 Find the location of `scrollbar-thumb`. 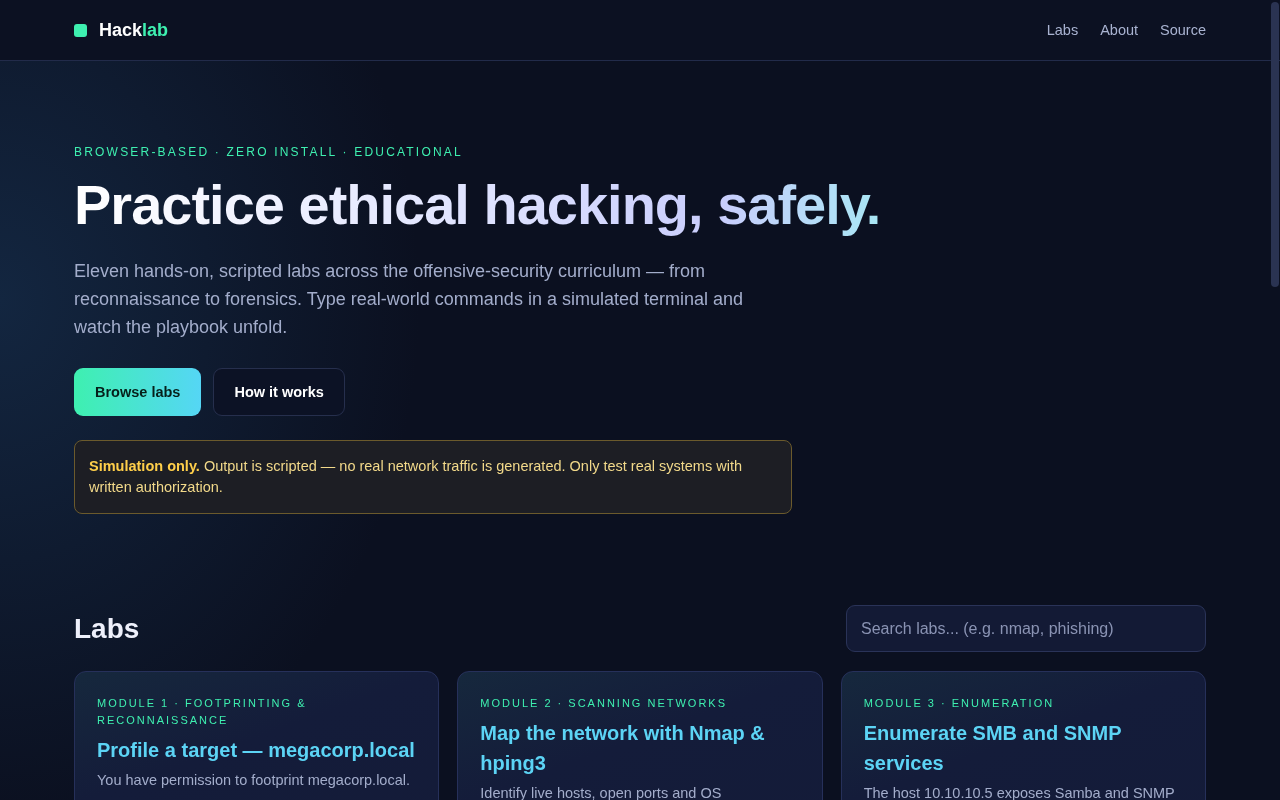

scrollbar-thumb is located at coordinates (1275, 144).